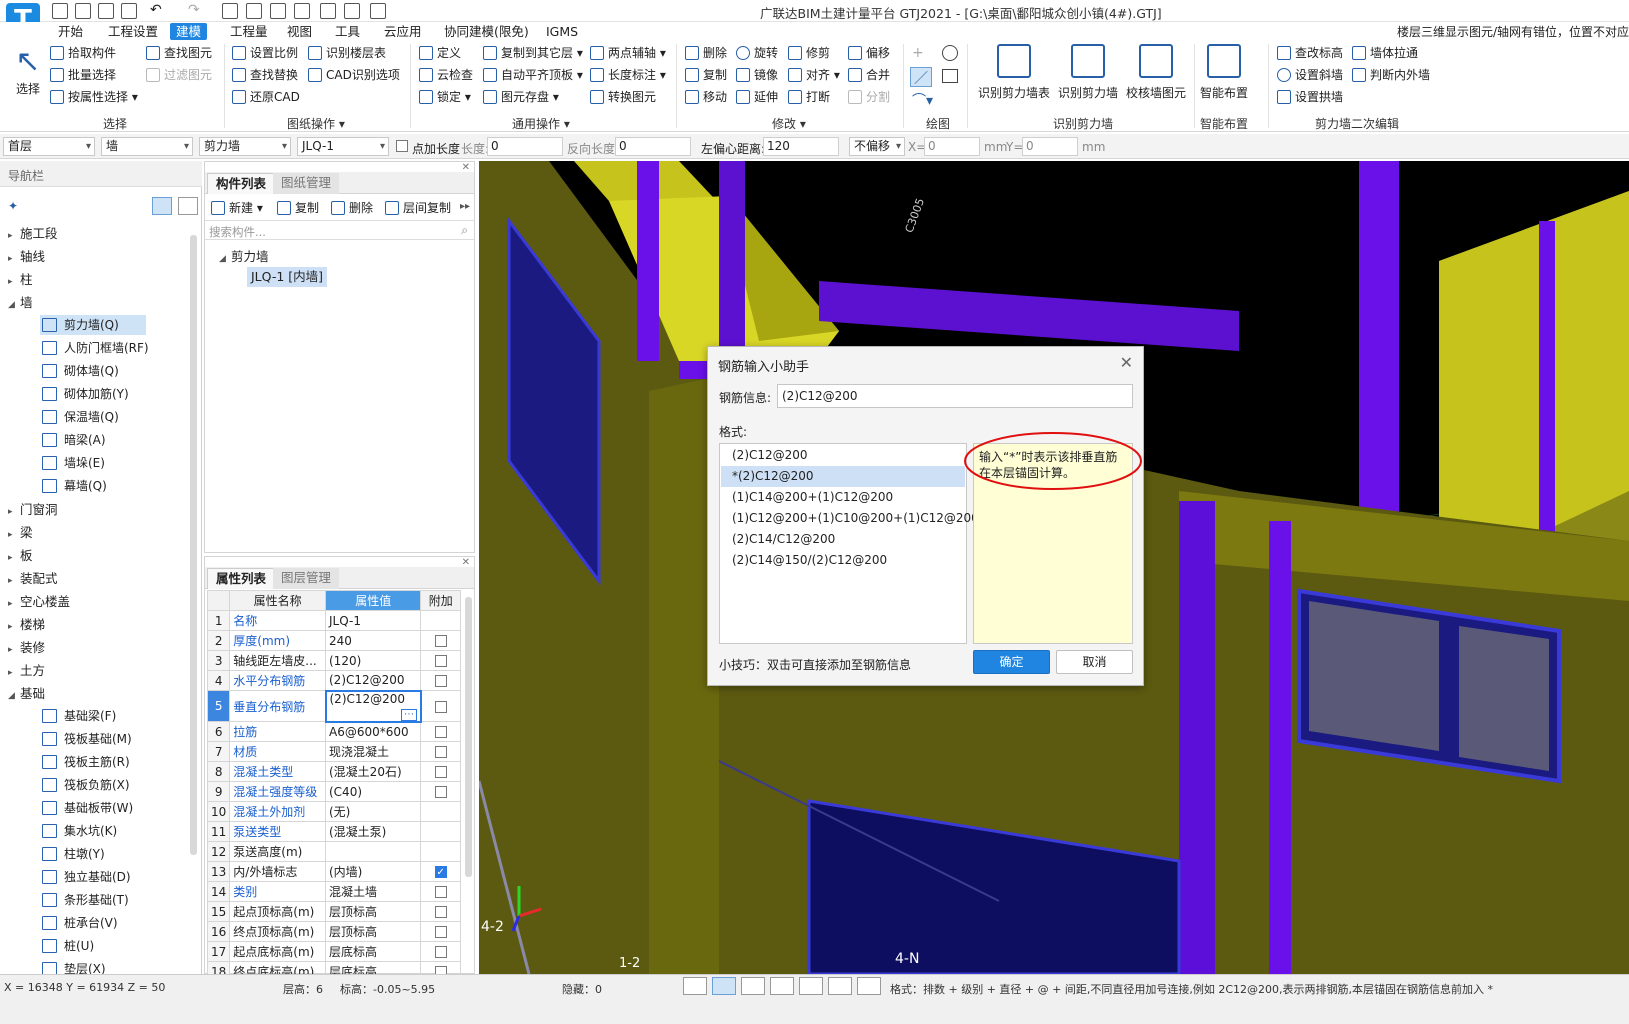 This screenshot has height=1024, width=1629. I want to click on menu-tools: 工具, so click(347, 31).